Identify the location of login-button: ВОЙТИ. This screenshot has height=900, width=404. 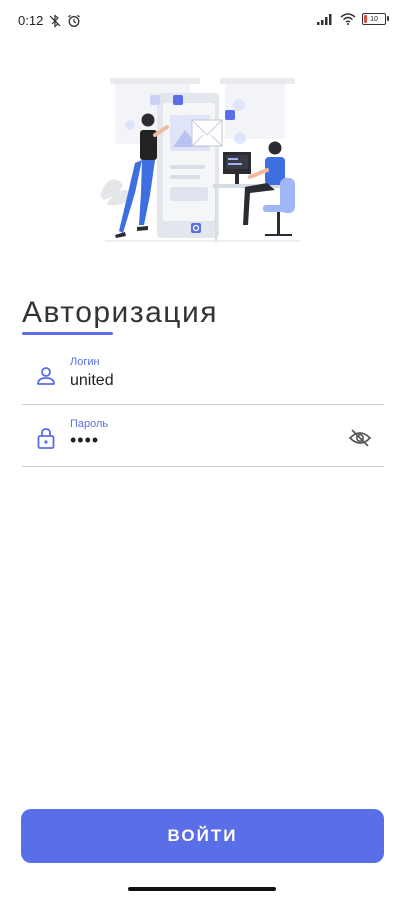
(202, 836).